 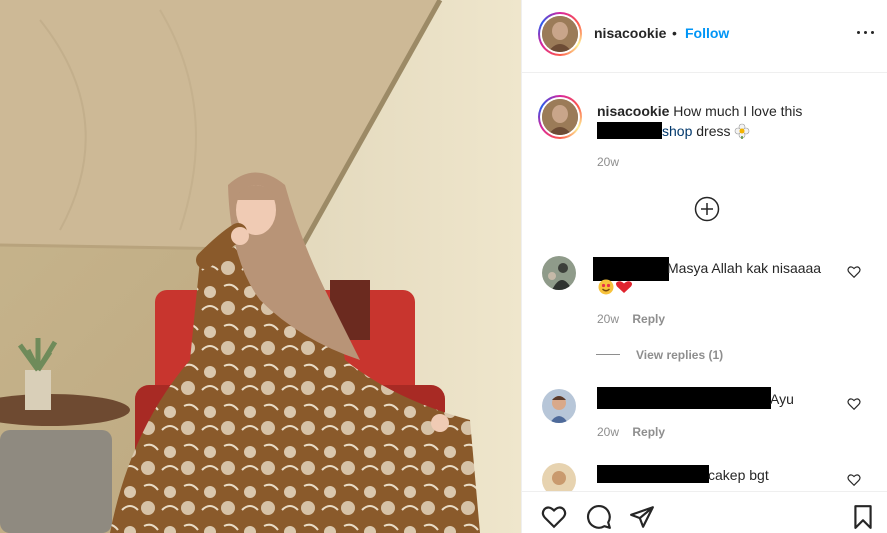 What do you see at coordinates (629, 130) in the screenshot?
I see `redacted-mention` at bounding box center [629, 130].